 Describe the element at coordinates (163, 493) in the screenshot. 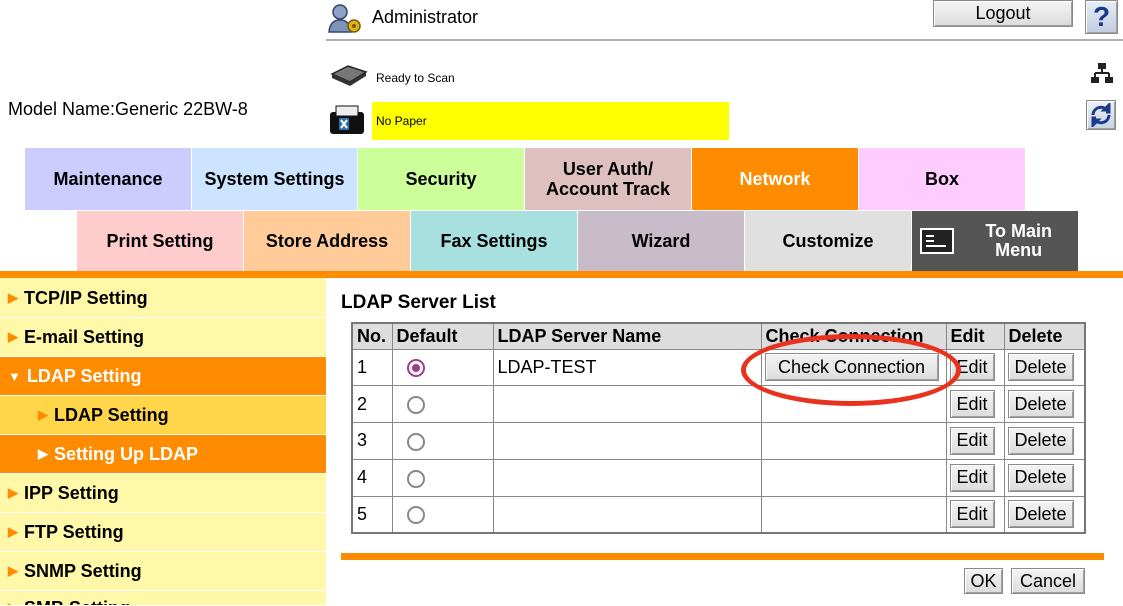

I see `sidebar-item-ipp: ▶ IPP Setting` at that location.